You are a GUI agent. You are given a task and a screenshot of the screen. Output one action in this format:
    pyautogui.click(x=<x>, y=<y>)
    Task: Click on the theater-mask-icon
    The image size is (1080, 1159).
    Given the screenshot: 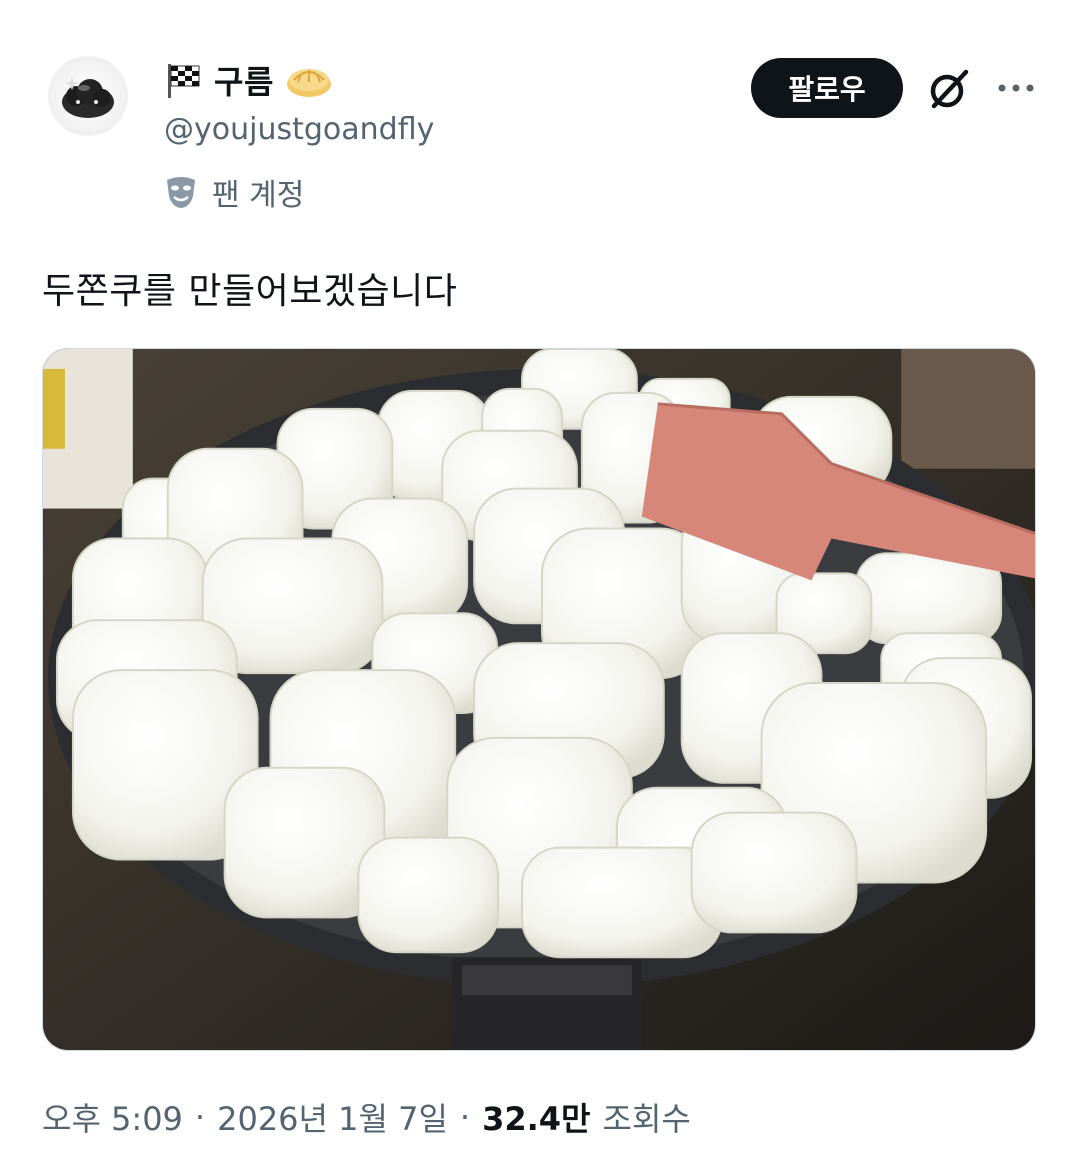 What is the action you would take?
    pyautogui.click(x=181, y=192)
    